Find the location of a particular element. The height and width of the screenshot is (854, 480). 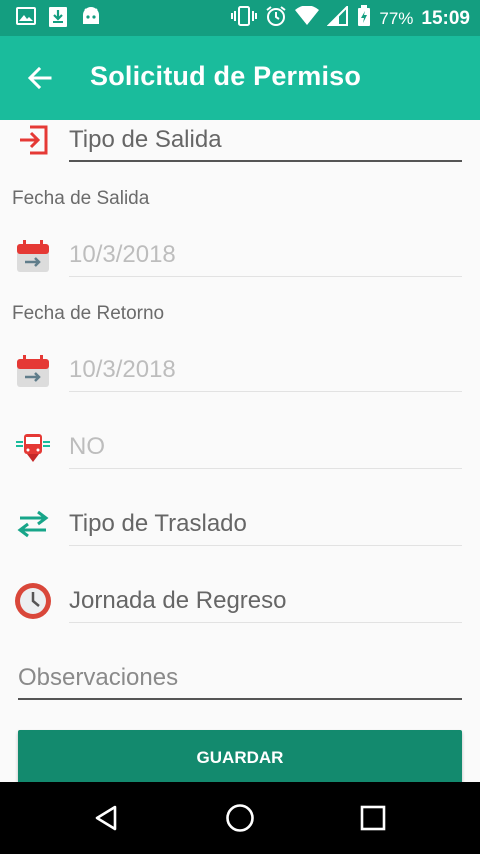

nav-home-button is located at coordinates (240, 818).